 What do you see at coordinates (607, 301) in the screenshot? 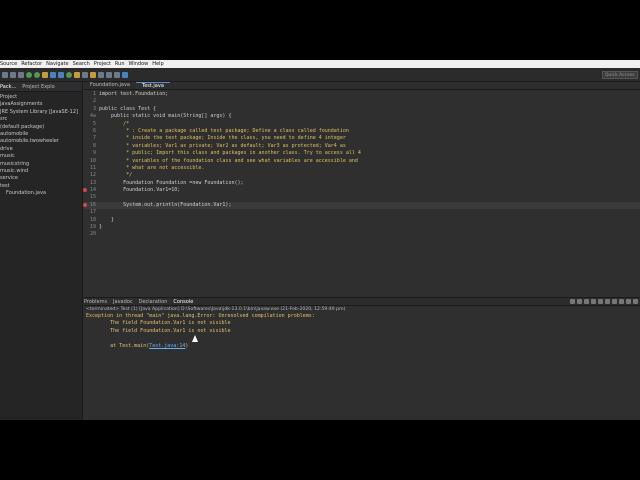
I see `pin-console-icon` at bounding box center [607, 301].